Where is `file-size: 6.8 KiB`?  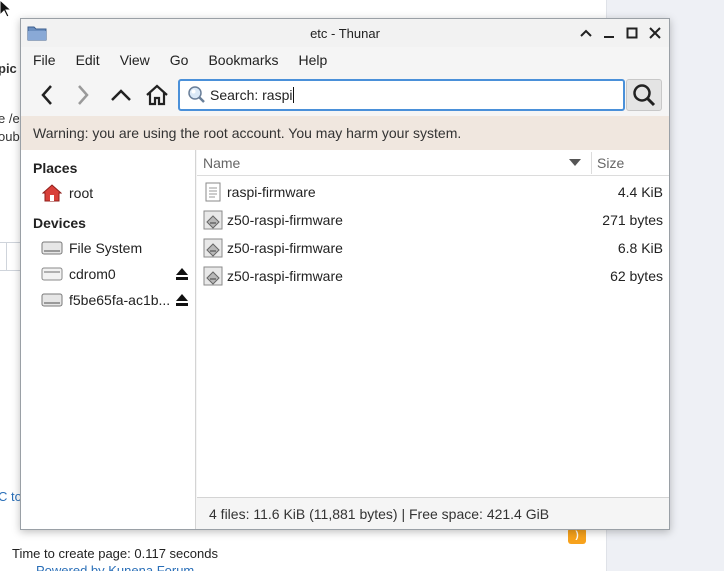
file-size: 6.8 KiB is located at coordinates (640, 248).